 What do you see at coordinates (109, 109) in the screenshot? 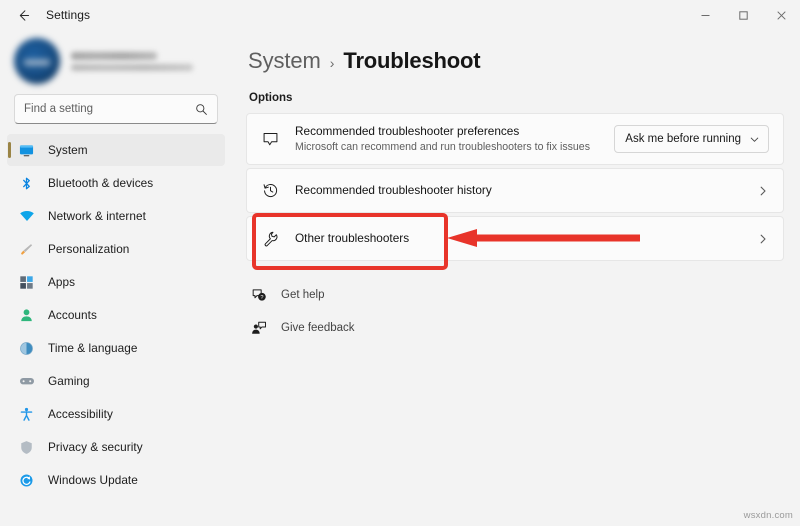
I see `search-input` at bounding box center [109, 109].